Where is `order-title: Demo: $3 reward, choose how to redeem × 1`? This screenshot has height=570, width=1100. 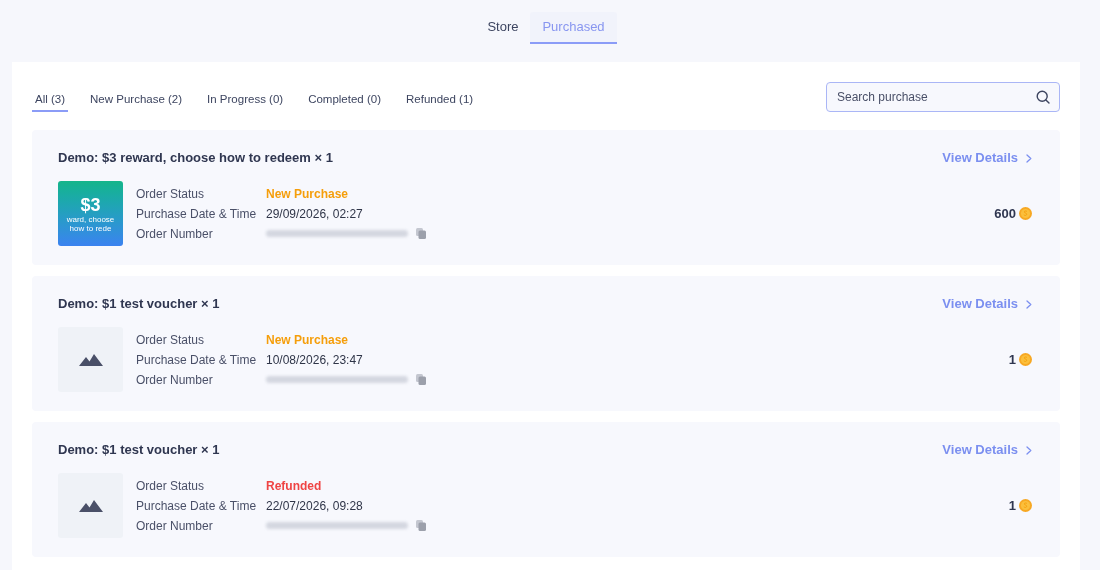 order-title: Demo: $3 reward, choose how to redeem × 1 is located at coordinates (195, 158).